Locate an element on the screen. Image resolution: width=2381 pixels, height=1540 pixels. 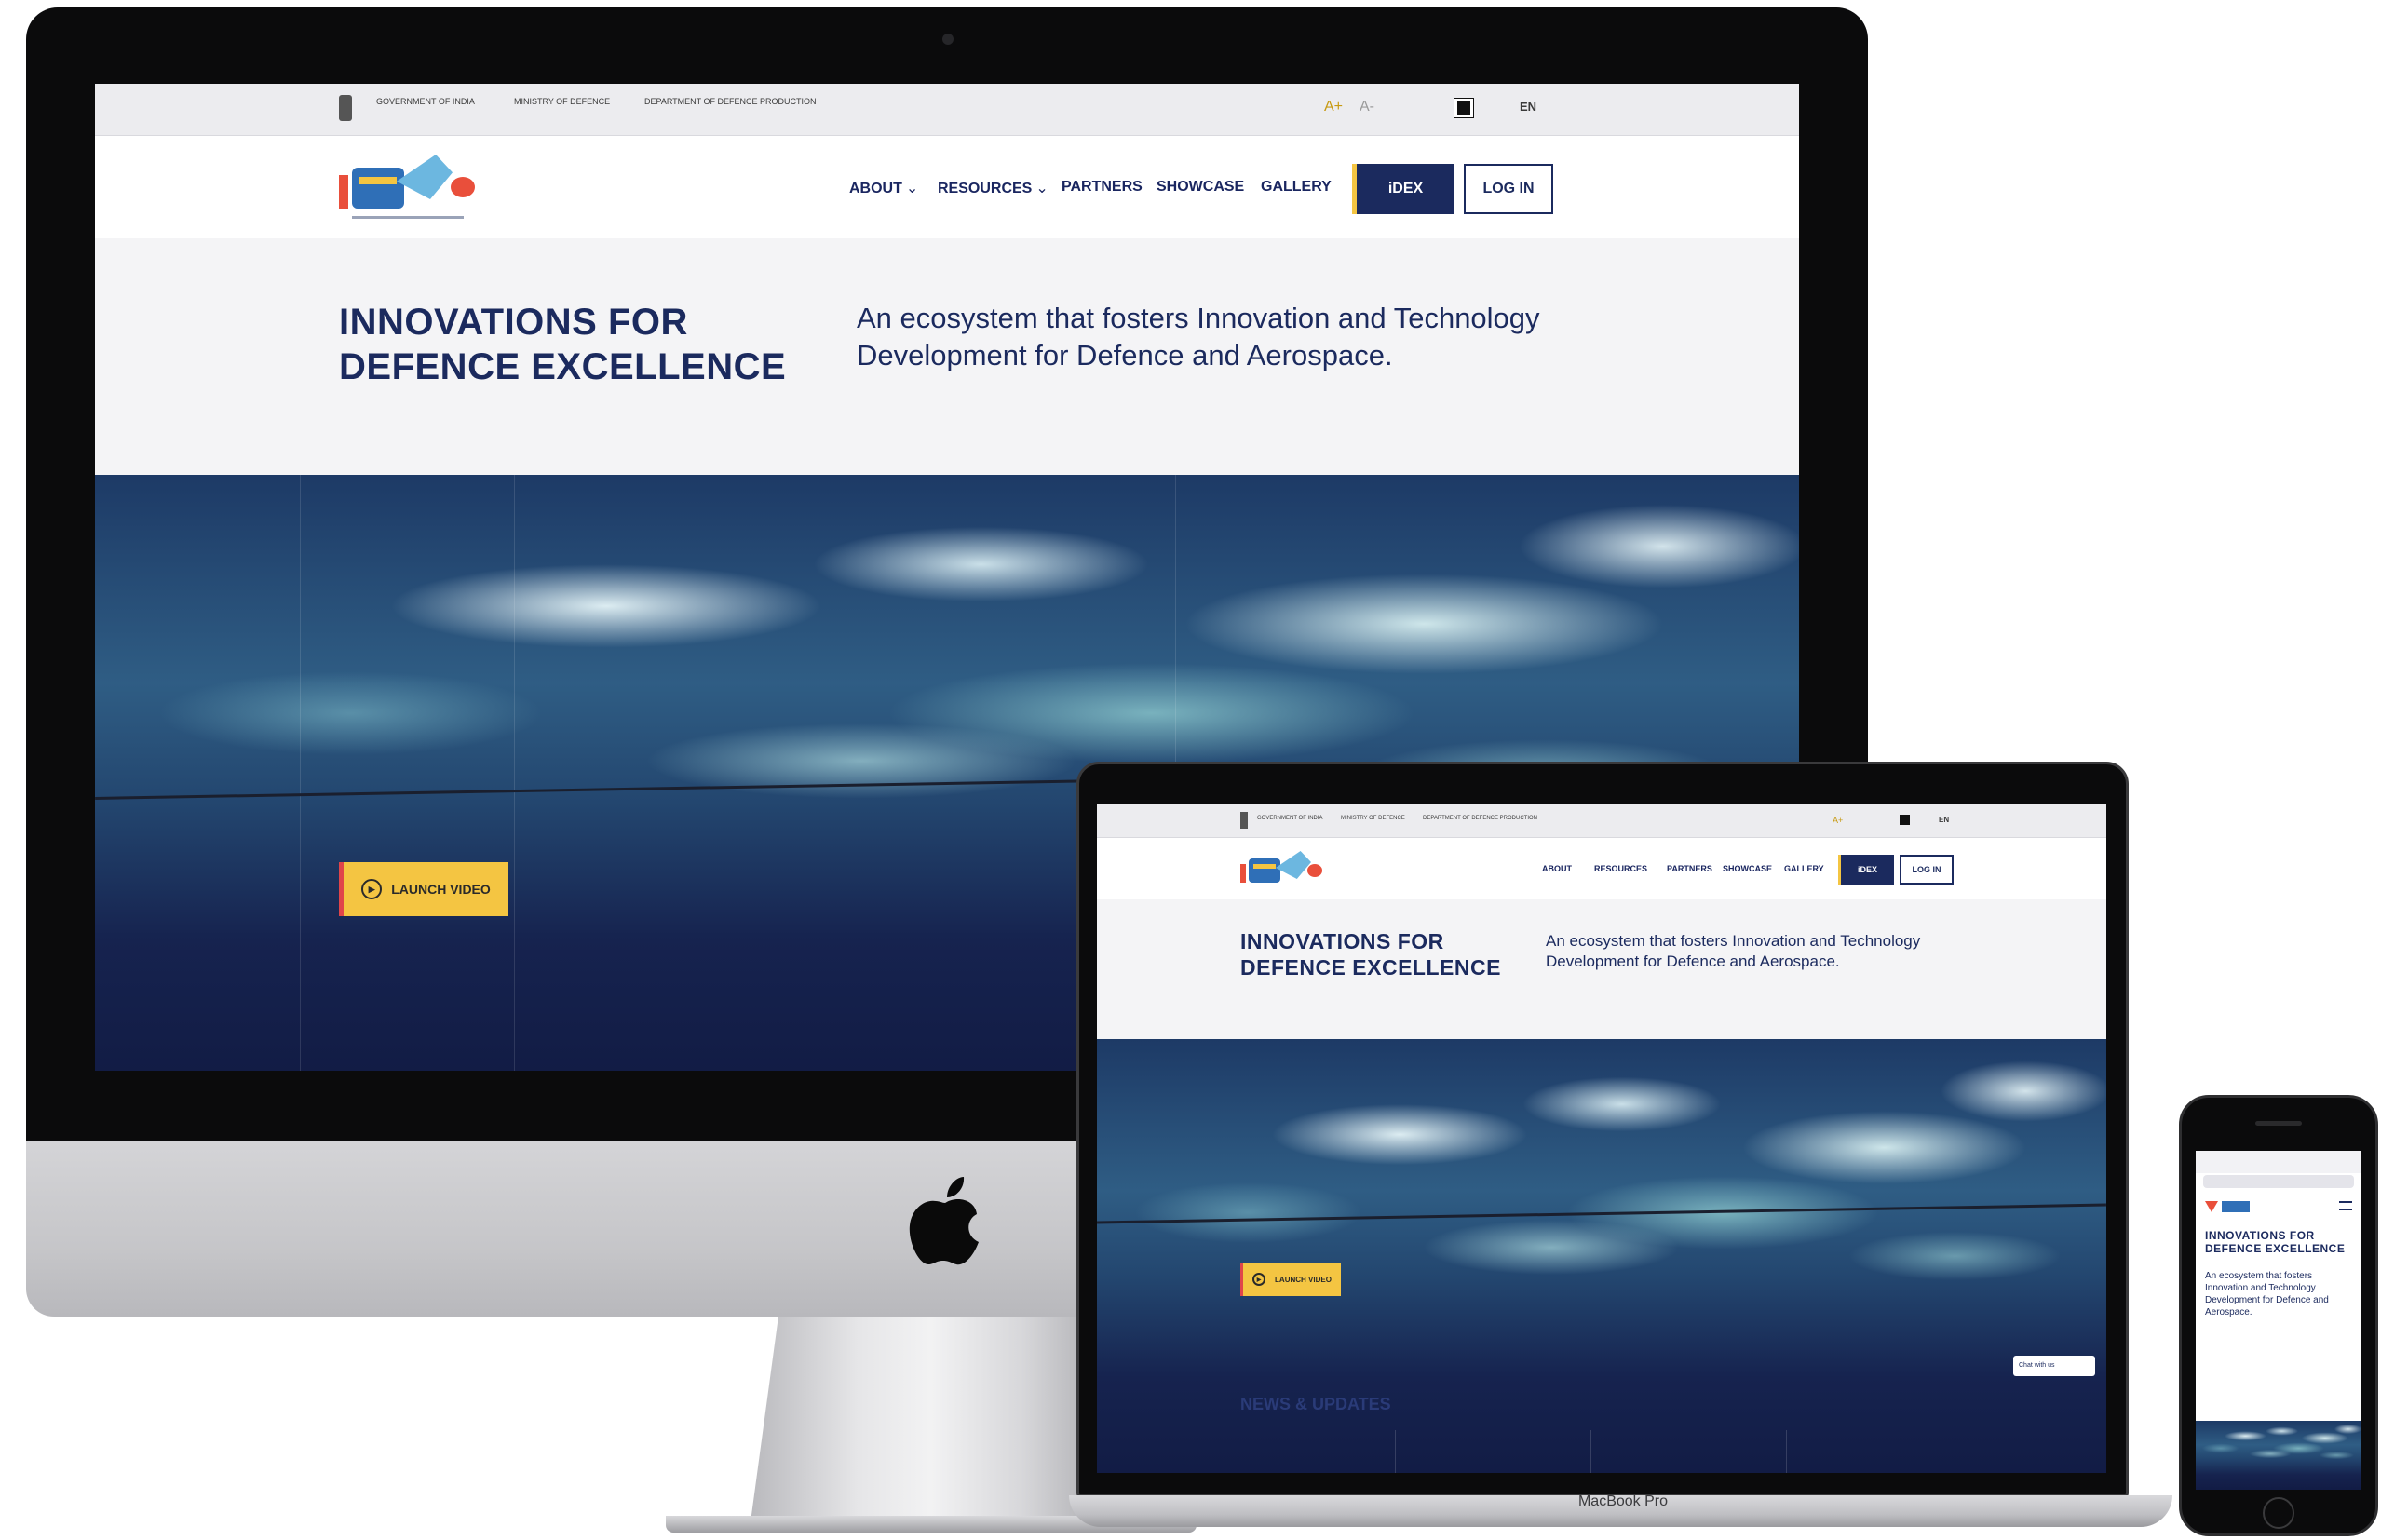
nav-about: ABOUT ⌄ is located at coordinates (883, 188).